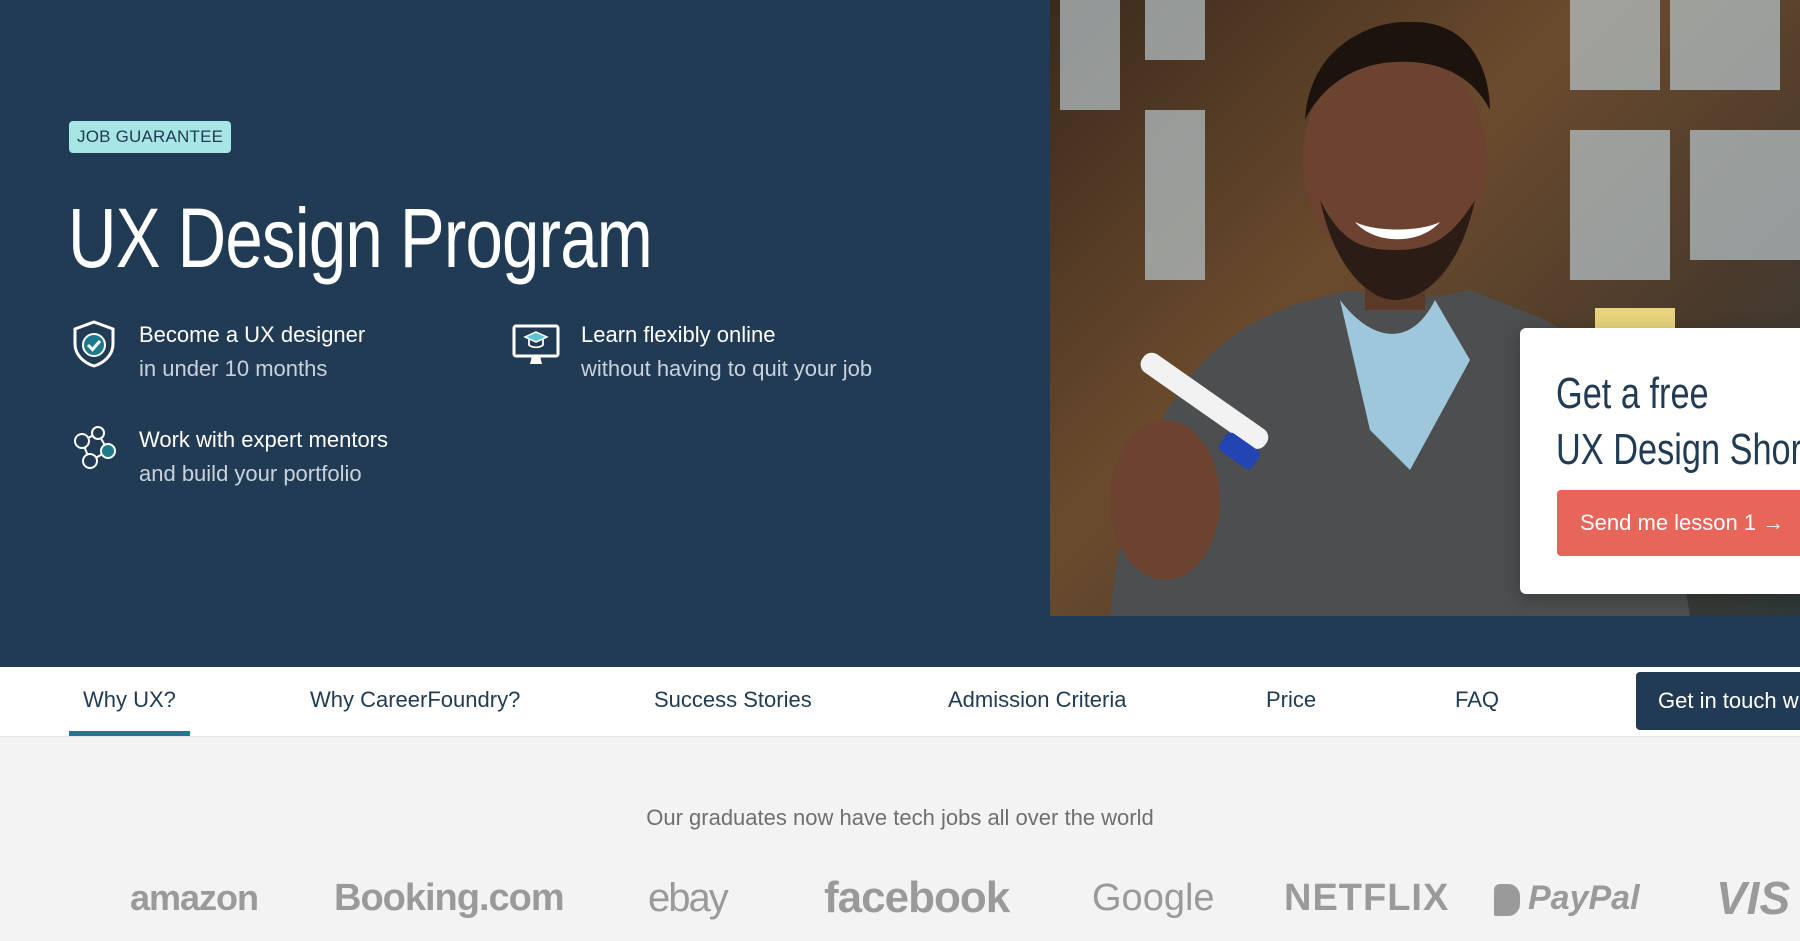 This screenshot has height=941, width=1800. Describe the element at coordinates (1678, 523) in the screenshot. I see `send-lesson-button: Send me lesson 1 →` at that location.